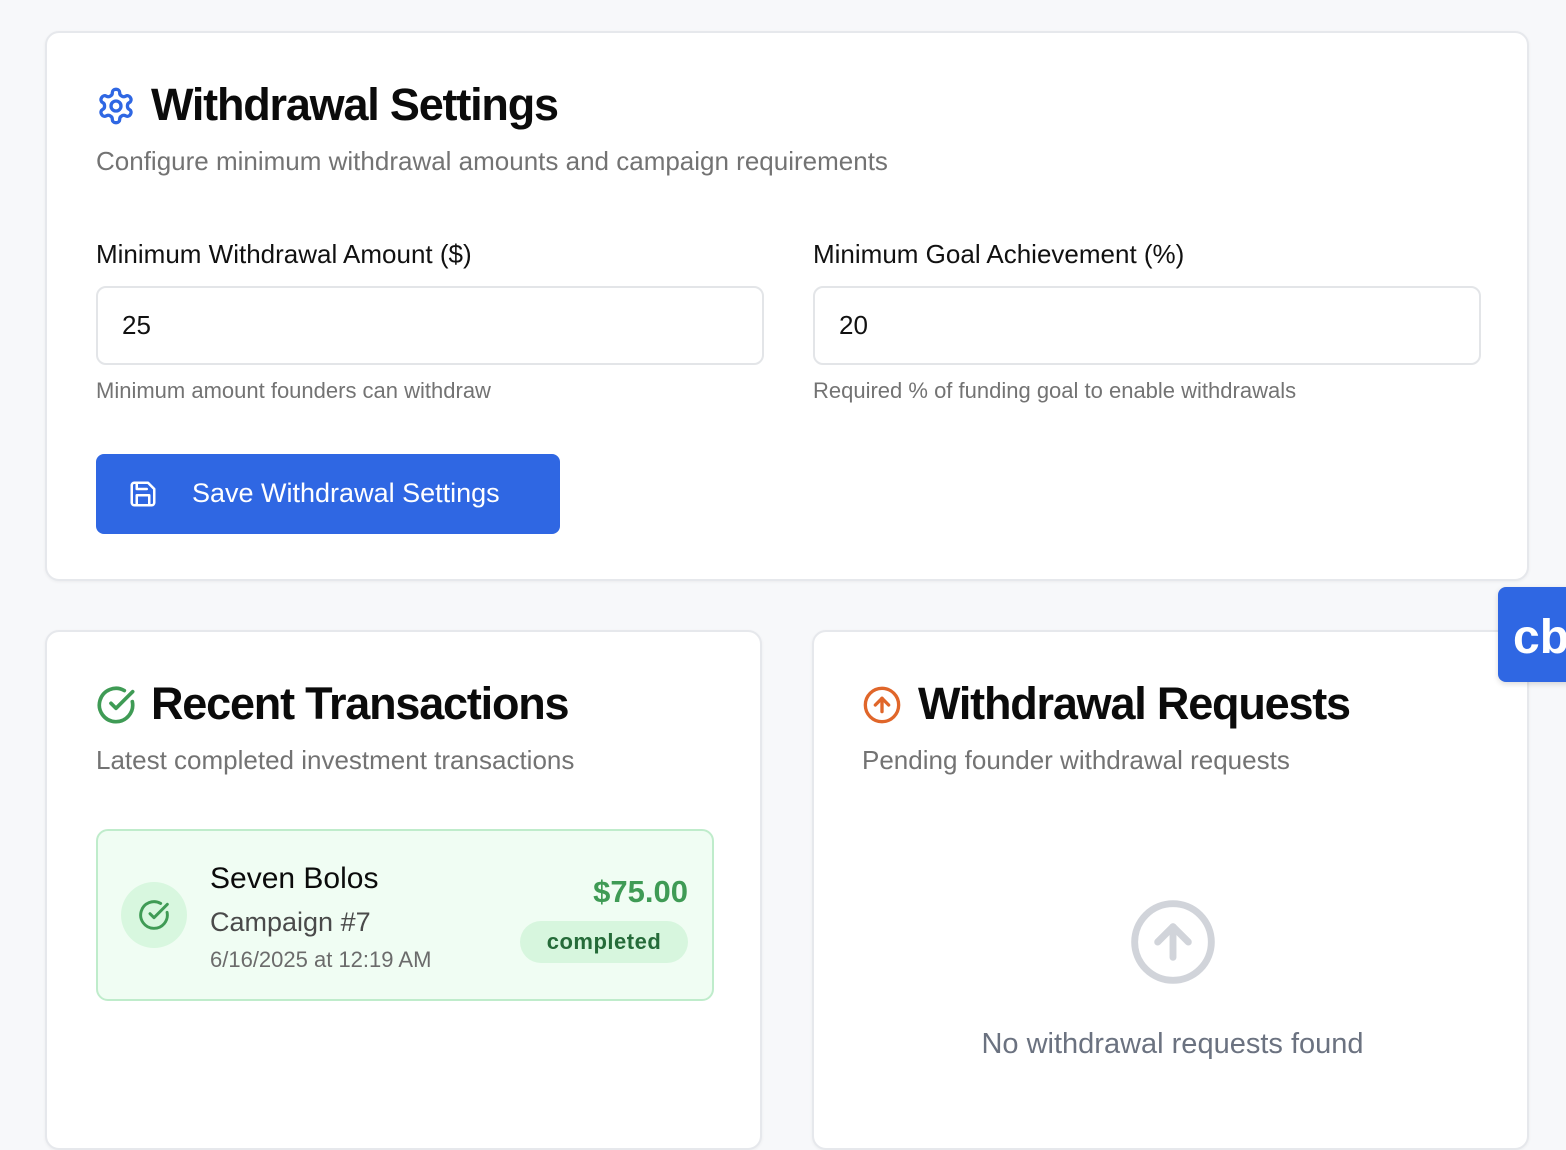 The width and height of the screenshot is (1566, 1150). Describe the element at coordinates (294, 878) in the screenshot. I see `transaction-investor-name: Seven Bolos` at that location.